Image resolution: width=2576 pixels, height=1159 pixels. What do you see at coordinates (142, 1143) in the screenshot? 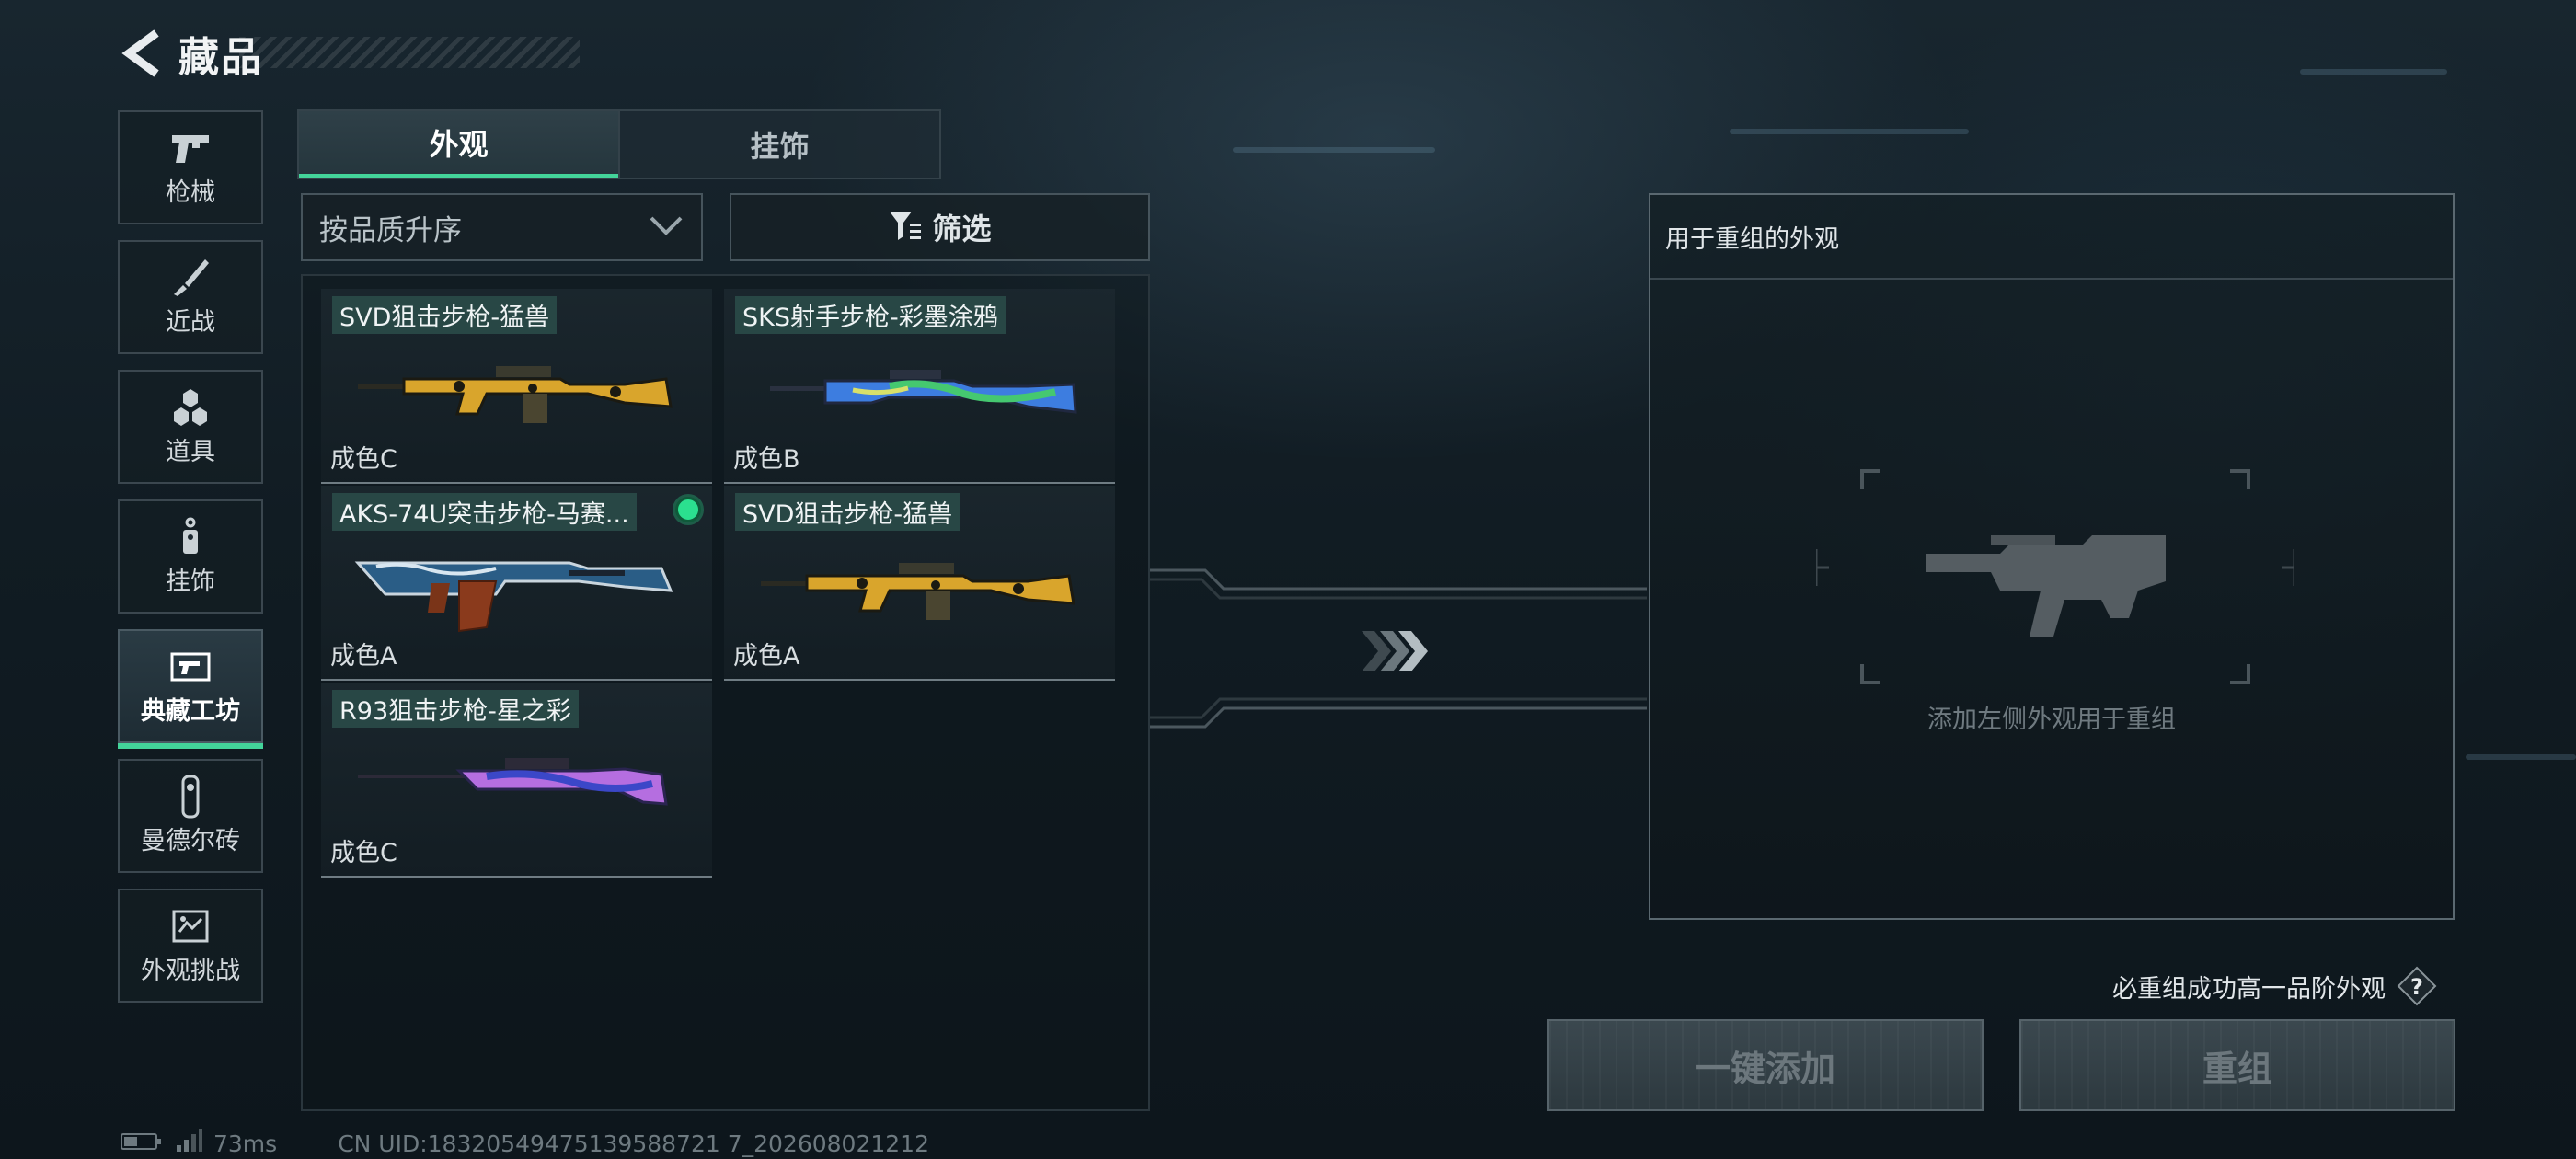
I see `battery-icon` at bounding box center [142, 1143].